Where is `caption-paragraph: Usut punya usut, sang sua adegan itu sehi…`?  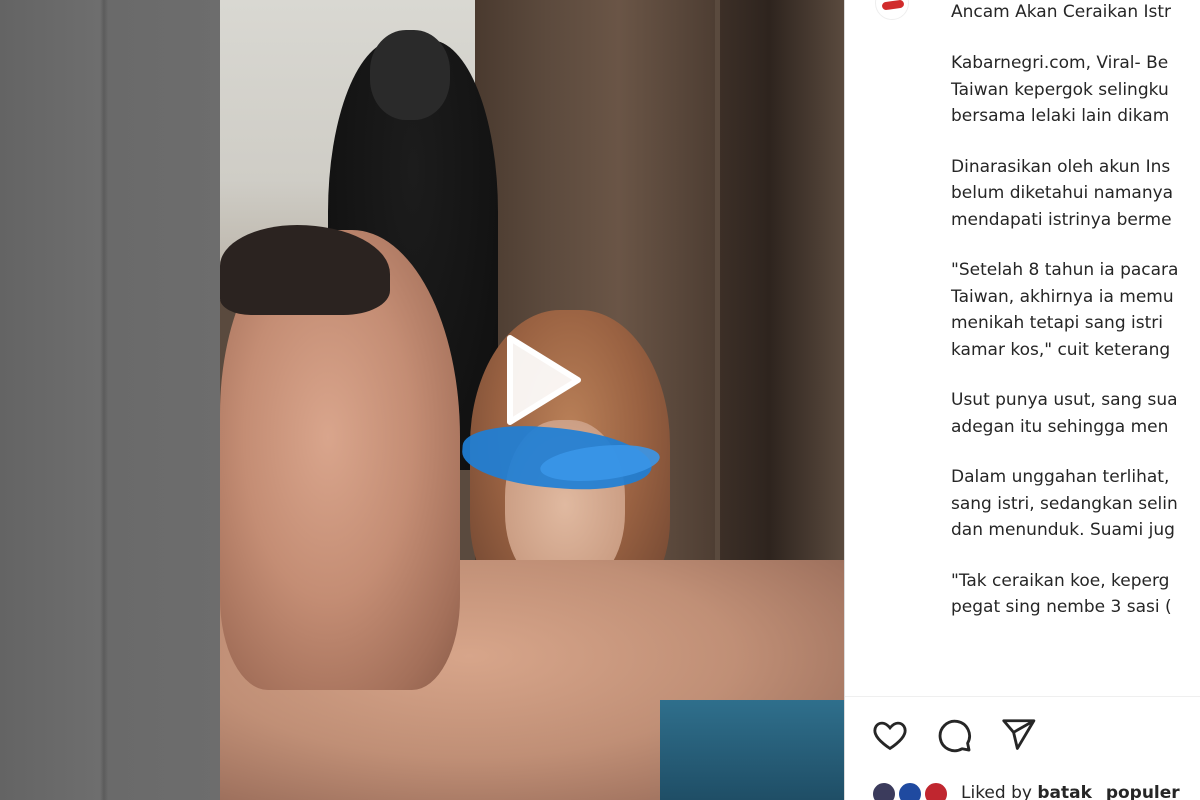 caption-paragraph: Usut punya usut, sang sua adegan itu sehi… is located at coordinates (1075, 413).